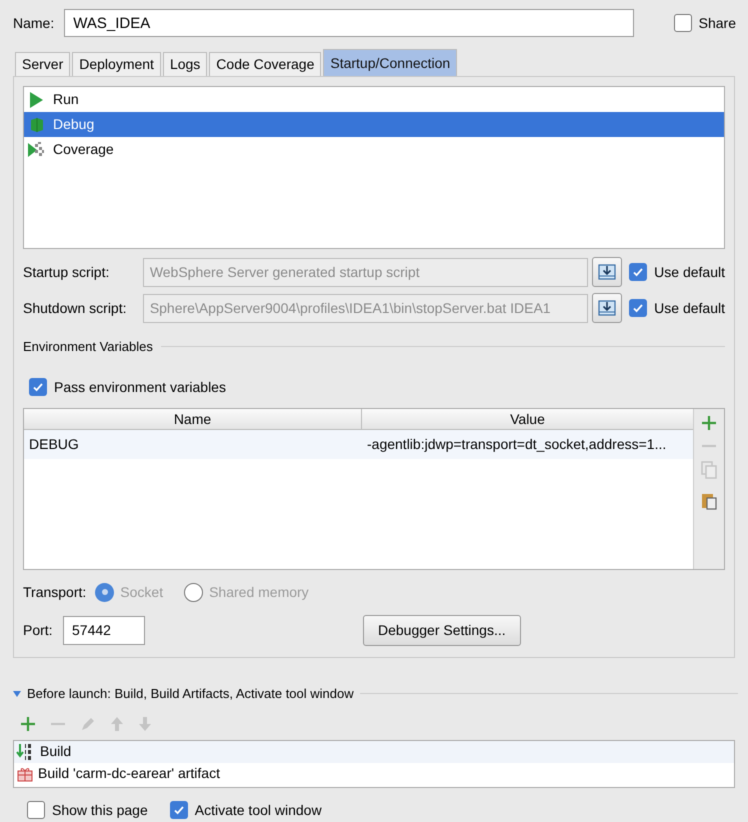 The height and width of the screenshot is (822, 748). Describe the element at coordinates (42, 64) in the screenshot. I see `tab: Server` at that location.